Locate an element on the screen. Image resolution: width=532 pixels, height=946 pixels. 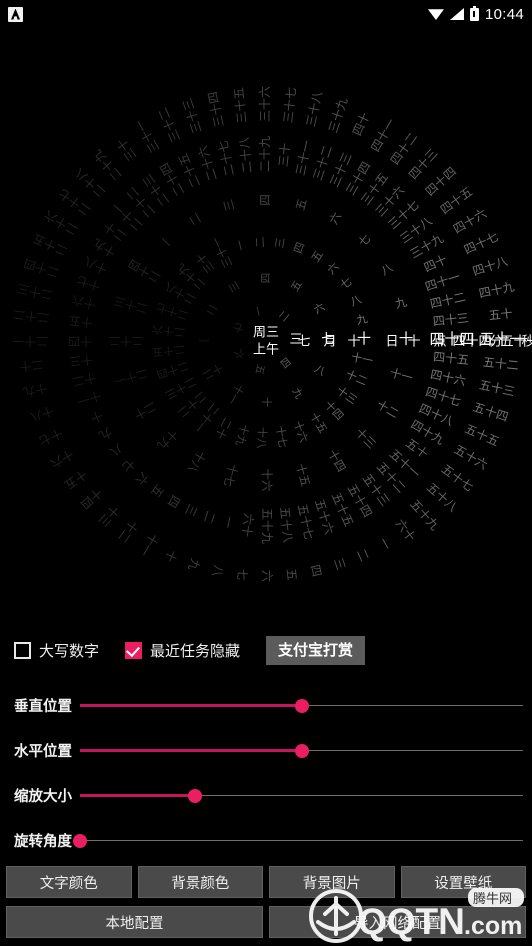
slider-label-horizontal-position: 水平位置 is located at coordinates (43, 752).